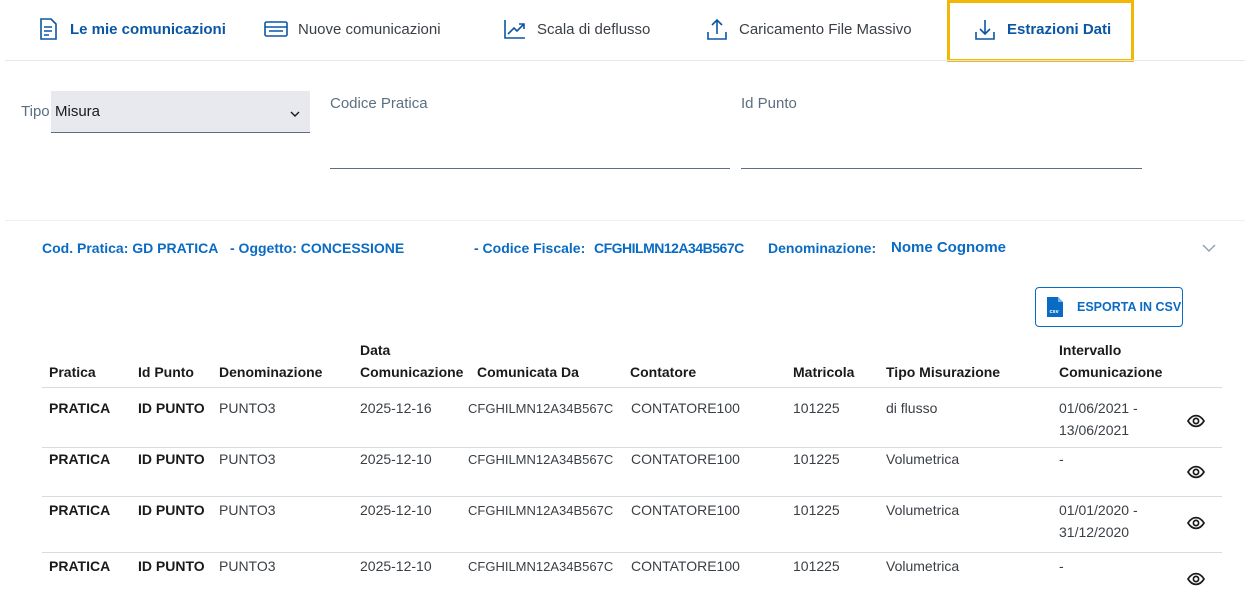  What do you see at coordinates (295, 113) in the screenshot?
I see `chevron-down-icon` at bounding box center [295, 113].